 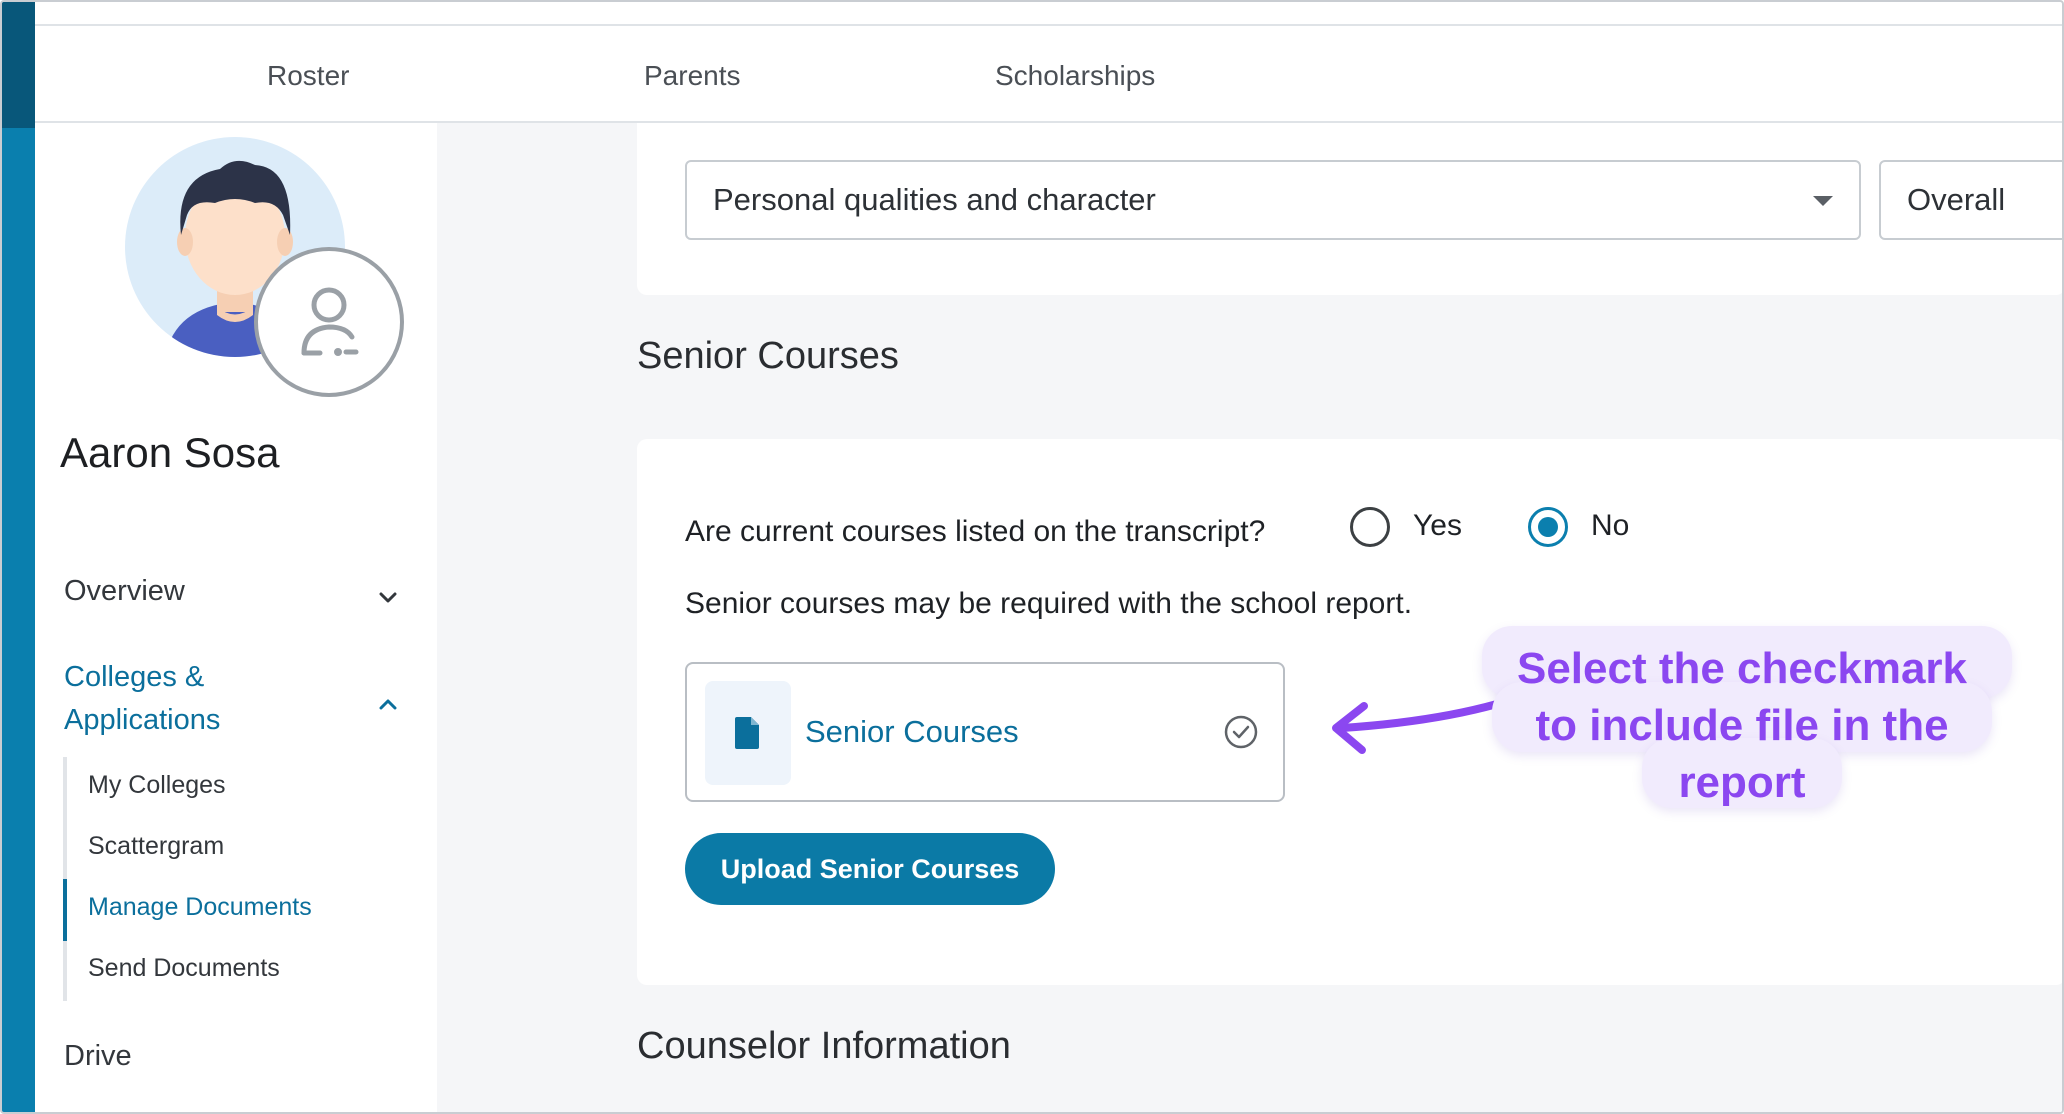 I want to click on user-profile-icon, so click(x=329, y=322).